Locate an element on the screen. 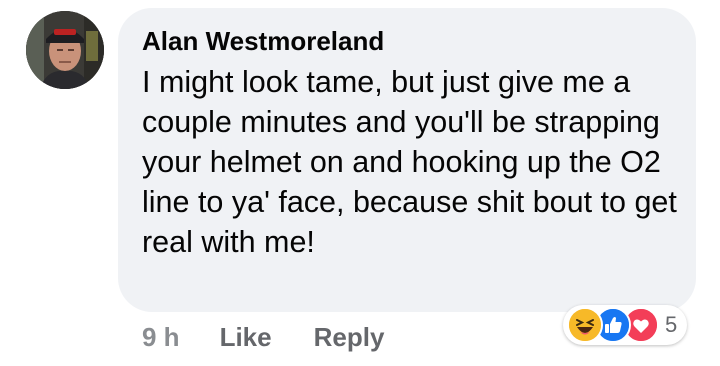  reply-button: Reply is located at coordinates (349, 337).